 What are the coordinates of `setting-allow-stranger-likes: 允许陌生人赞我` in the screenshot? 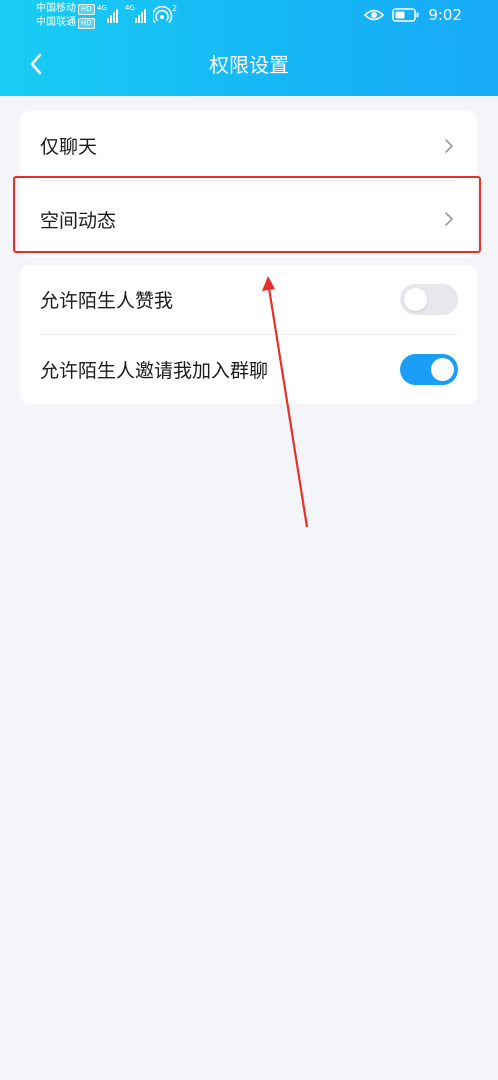 It's located at (248, 299).